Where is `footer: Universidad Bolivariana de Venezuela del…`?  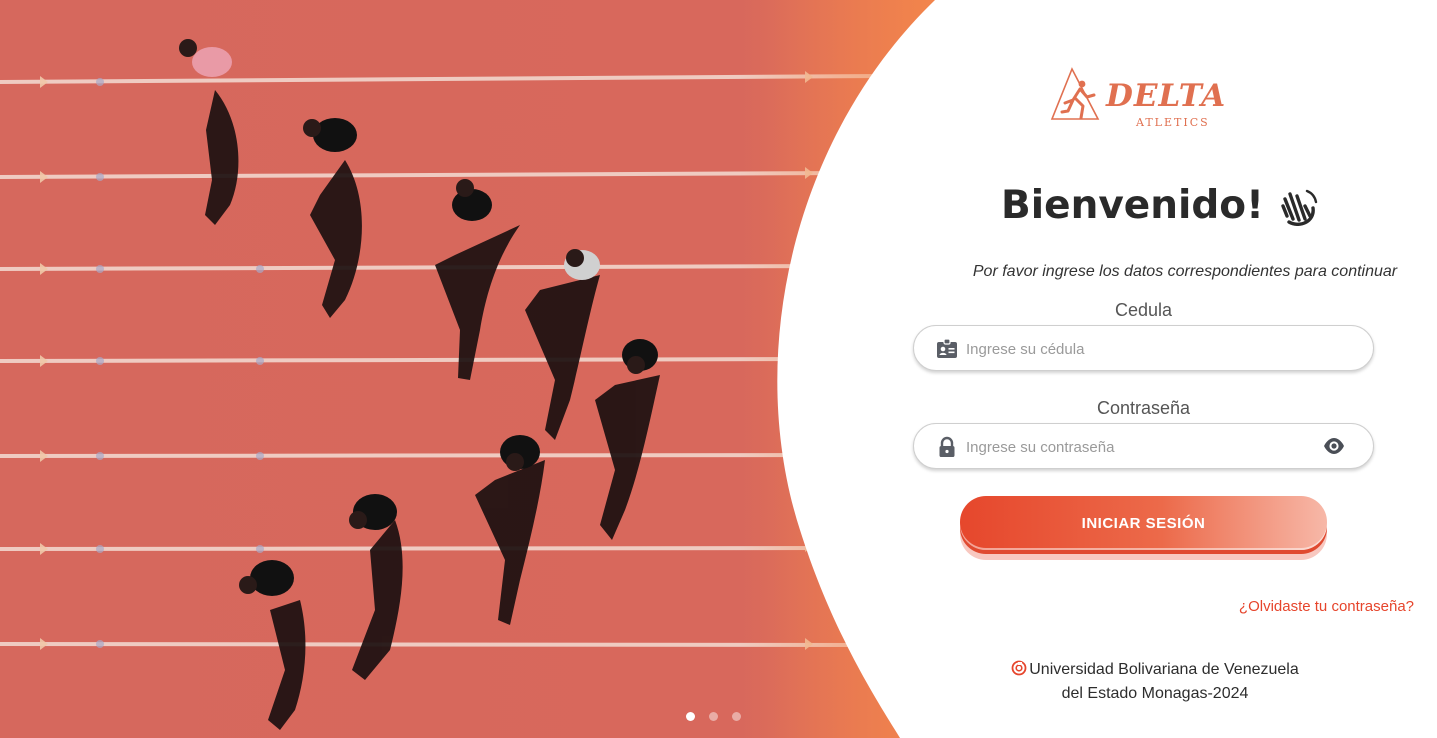 footer: Universidad Bolivariana de Venezuela del… is located at coordinates (1155, 682).